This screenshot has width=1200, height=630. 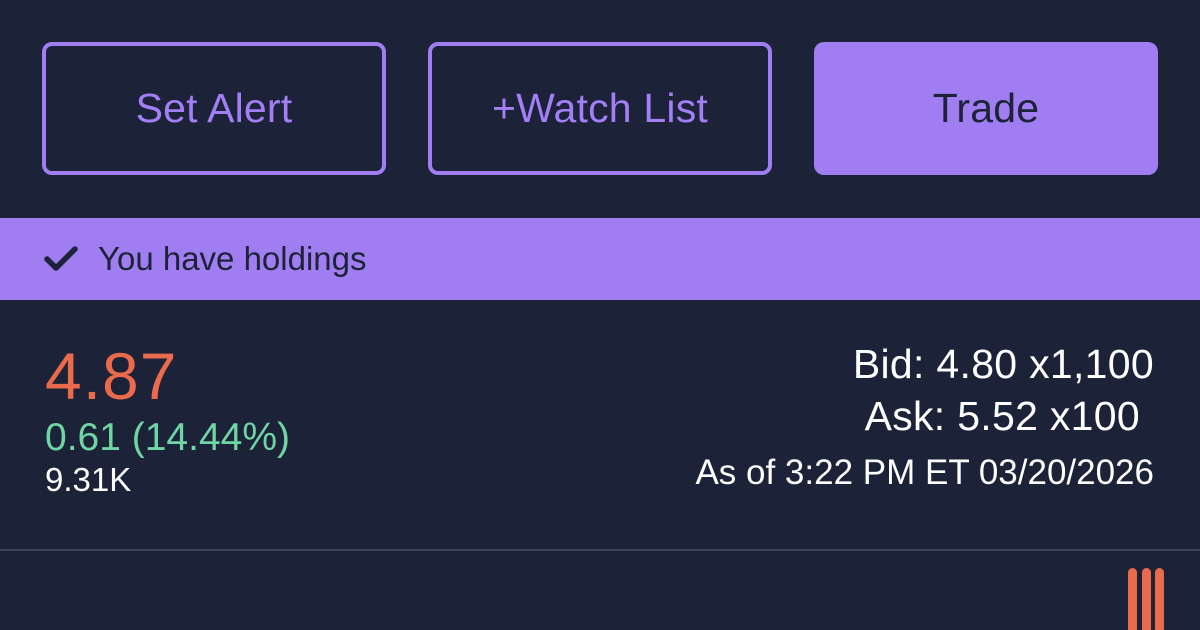 I want to click on volume: 9.31K, so click(x=88, y=479).